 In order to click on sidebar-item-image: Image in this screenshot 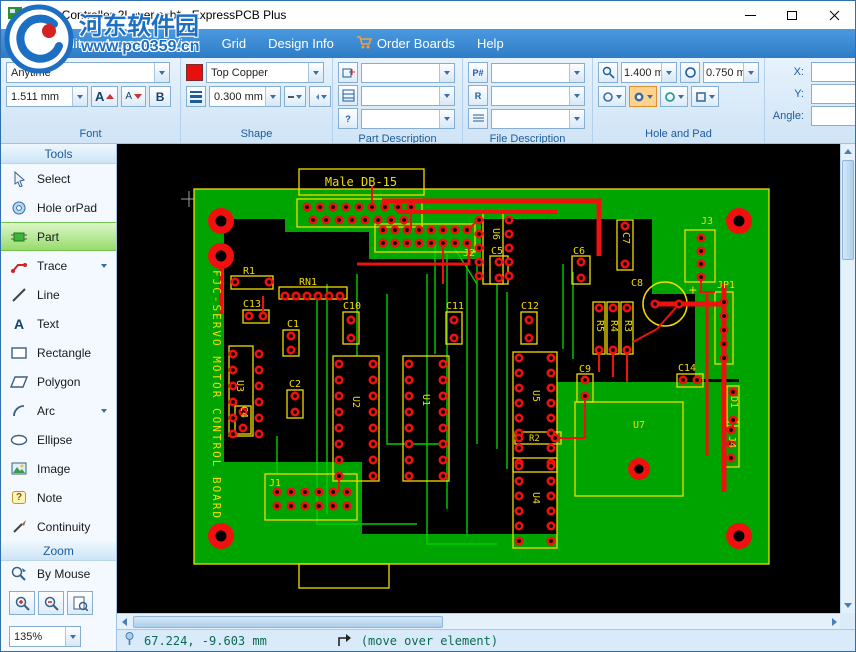, I will do `click(58, 468)`.